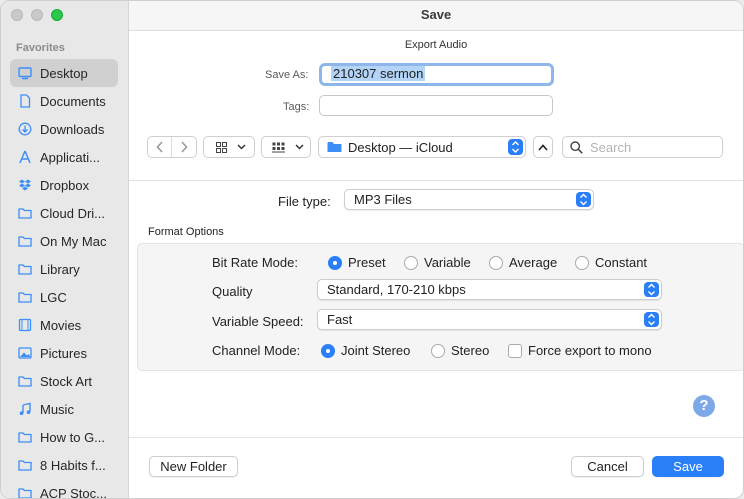 Image resolution: width=744 pixels, height=499 pixels. Describe the element at coordinates (61, 325) in the screenshot. I see `sidebar-item-label: Movies` at that location.